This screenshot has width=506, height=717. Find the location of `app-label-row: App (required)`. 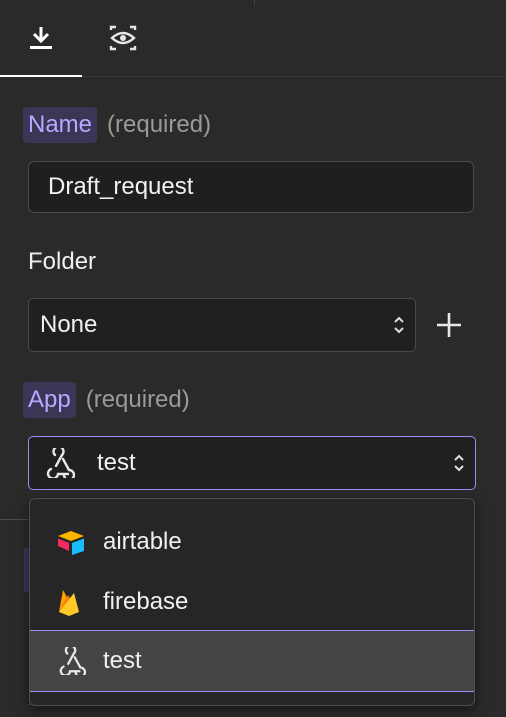

app-label-row: App (required) is located at coordinates (106, 400).